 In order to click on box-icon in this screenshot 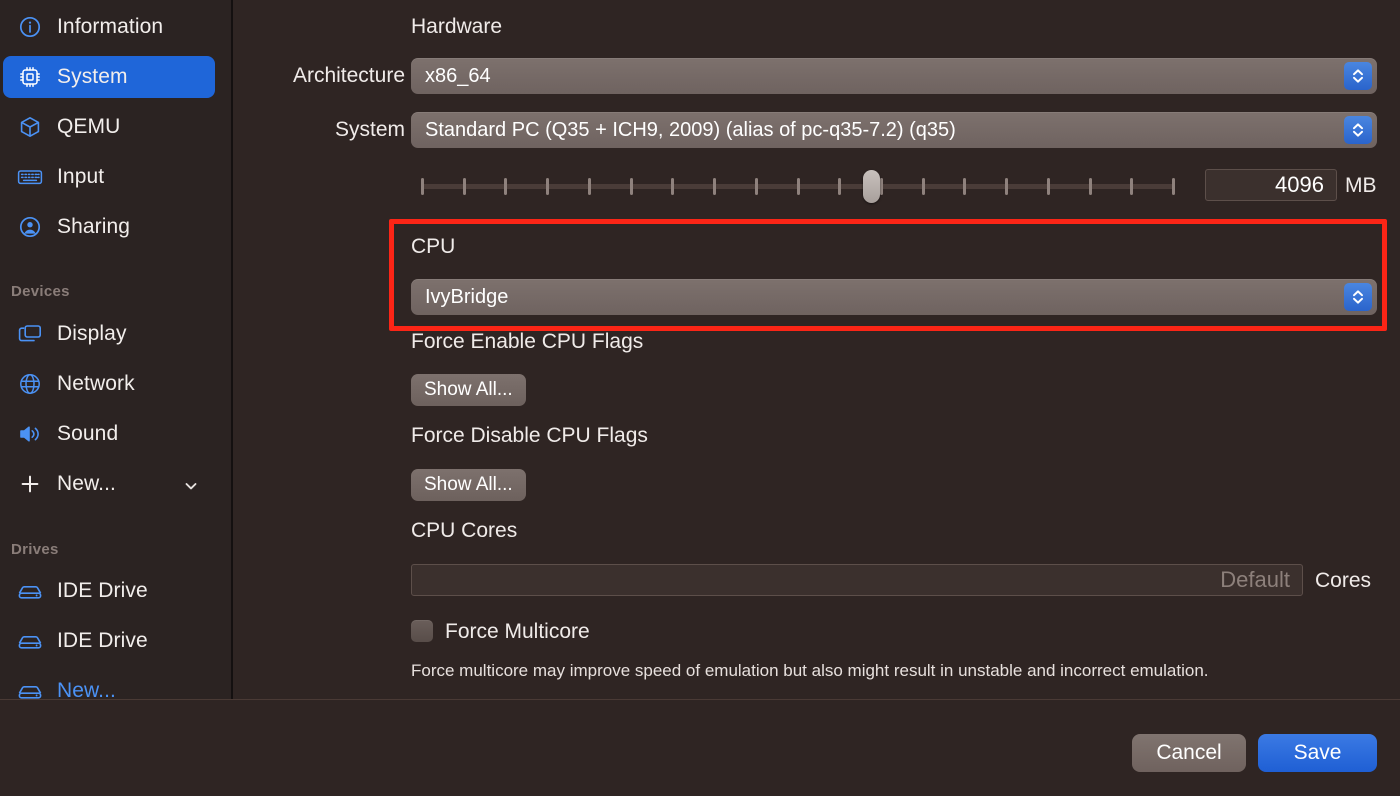, I will do `click(30, 127)`.